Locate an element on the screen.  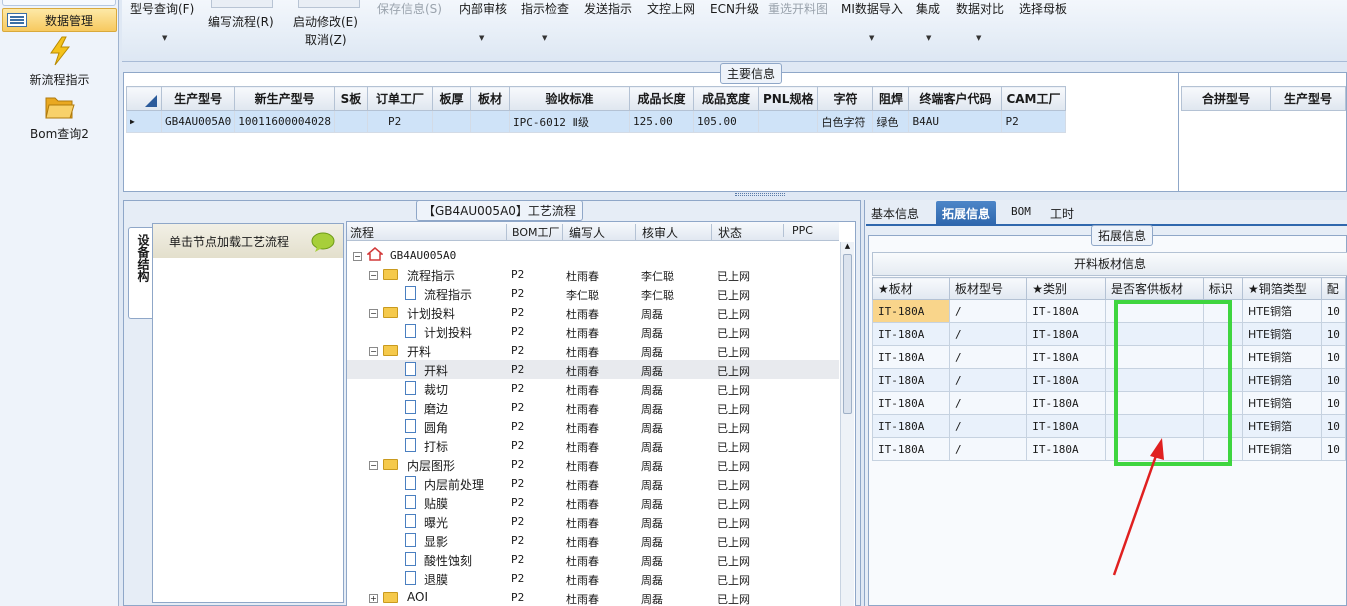
tree-row: 磨边 P2 杜雨春 周磊 已上网 is located at coordinates (593, 407).